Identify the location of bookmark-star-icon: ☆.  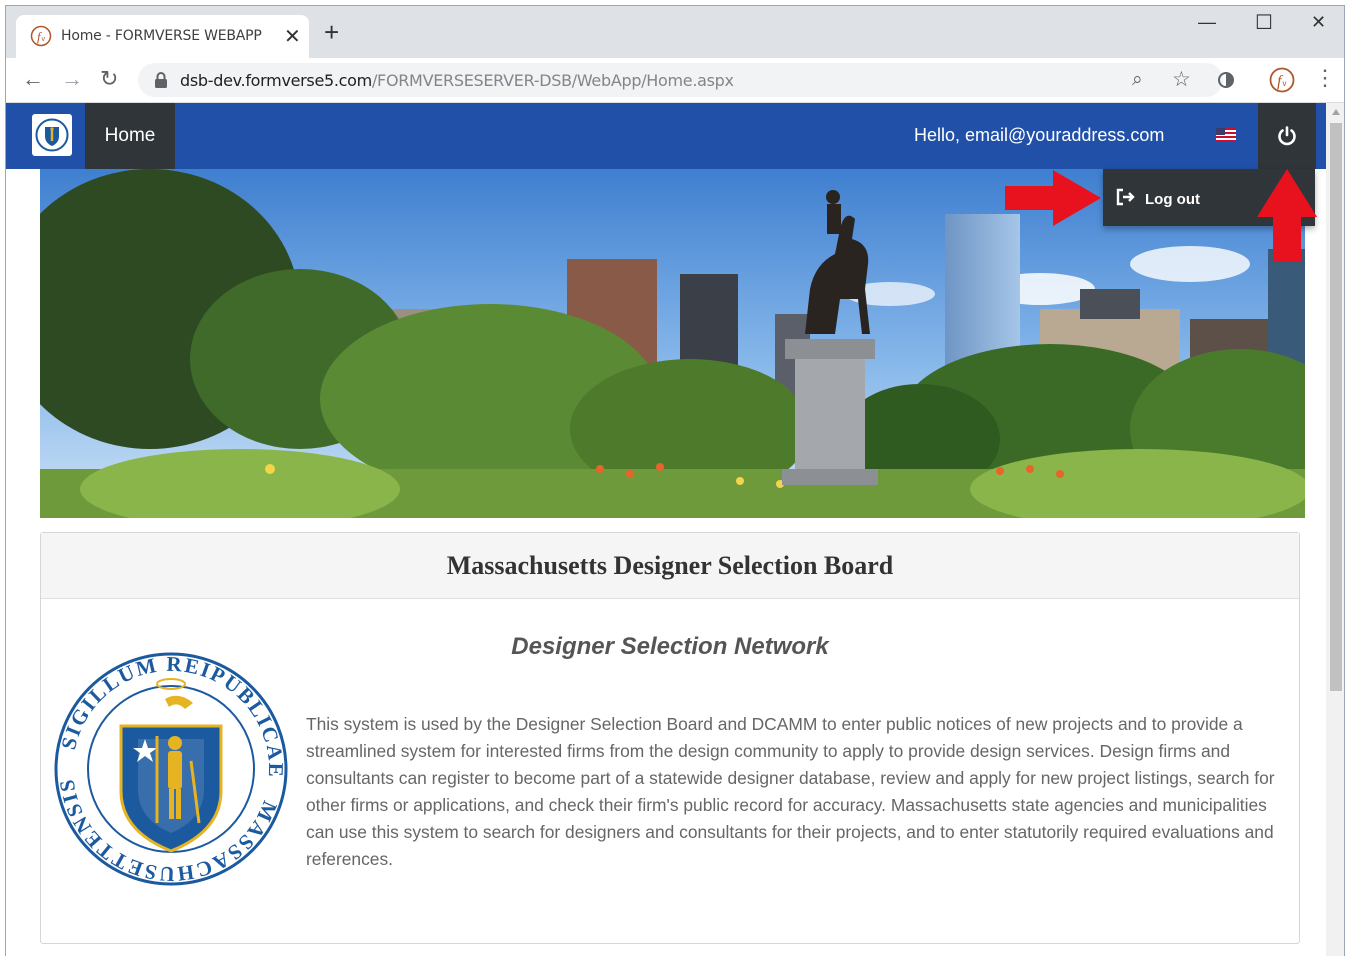
(1181, 79).